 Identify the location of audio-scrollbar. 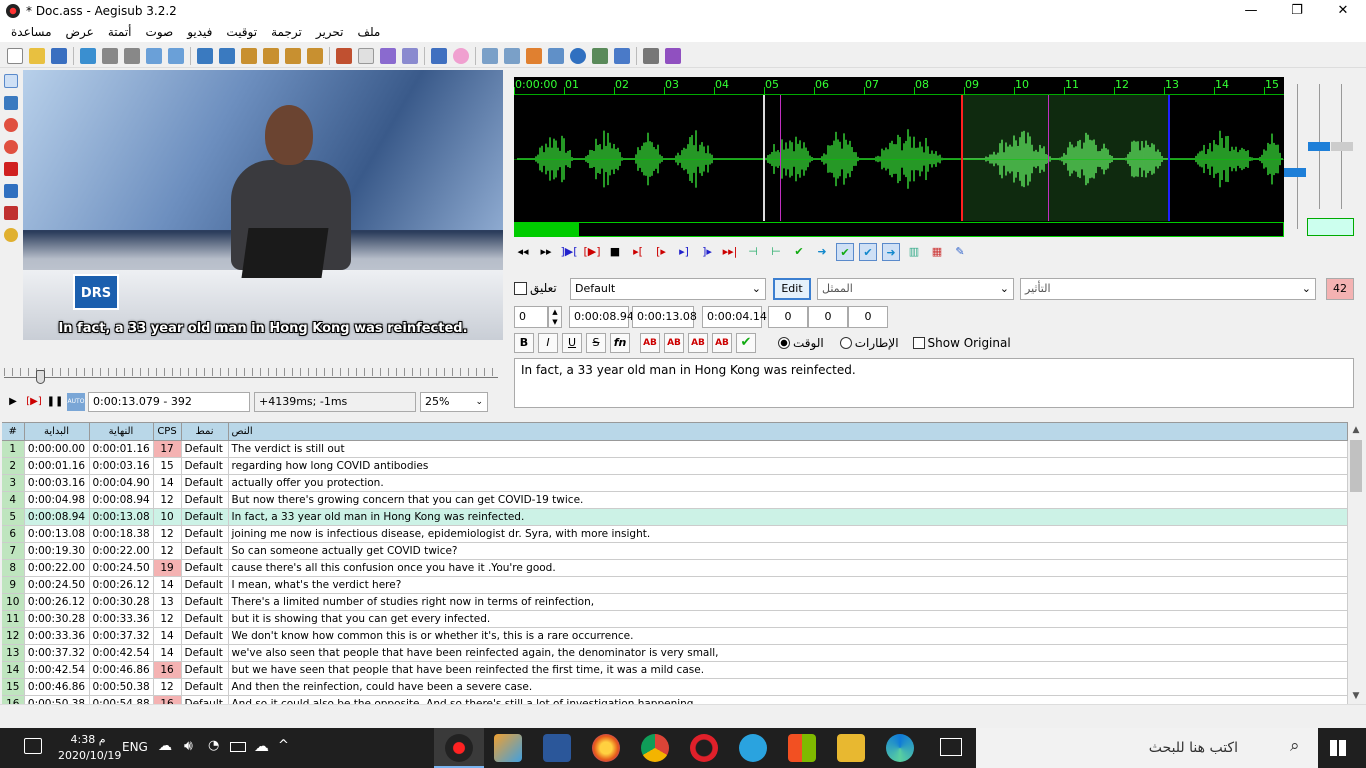
(899, 229).